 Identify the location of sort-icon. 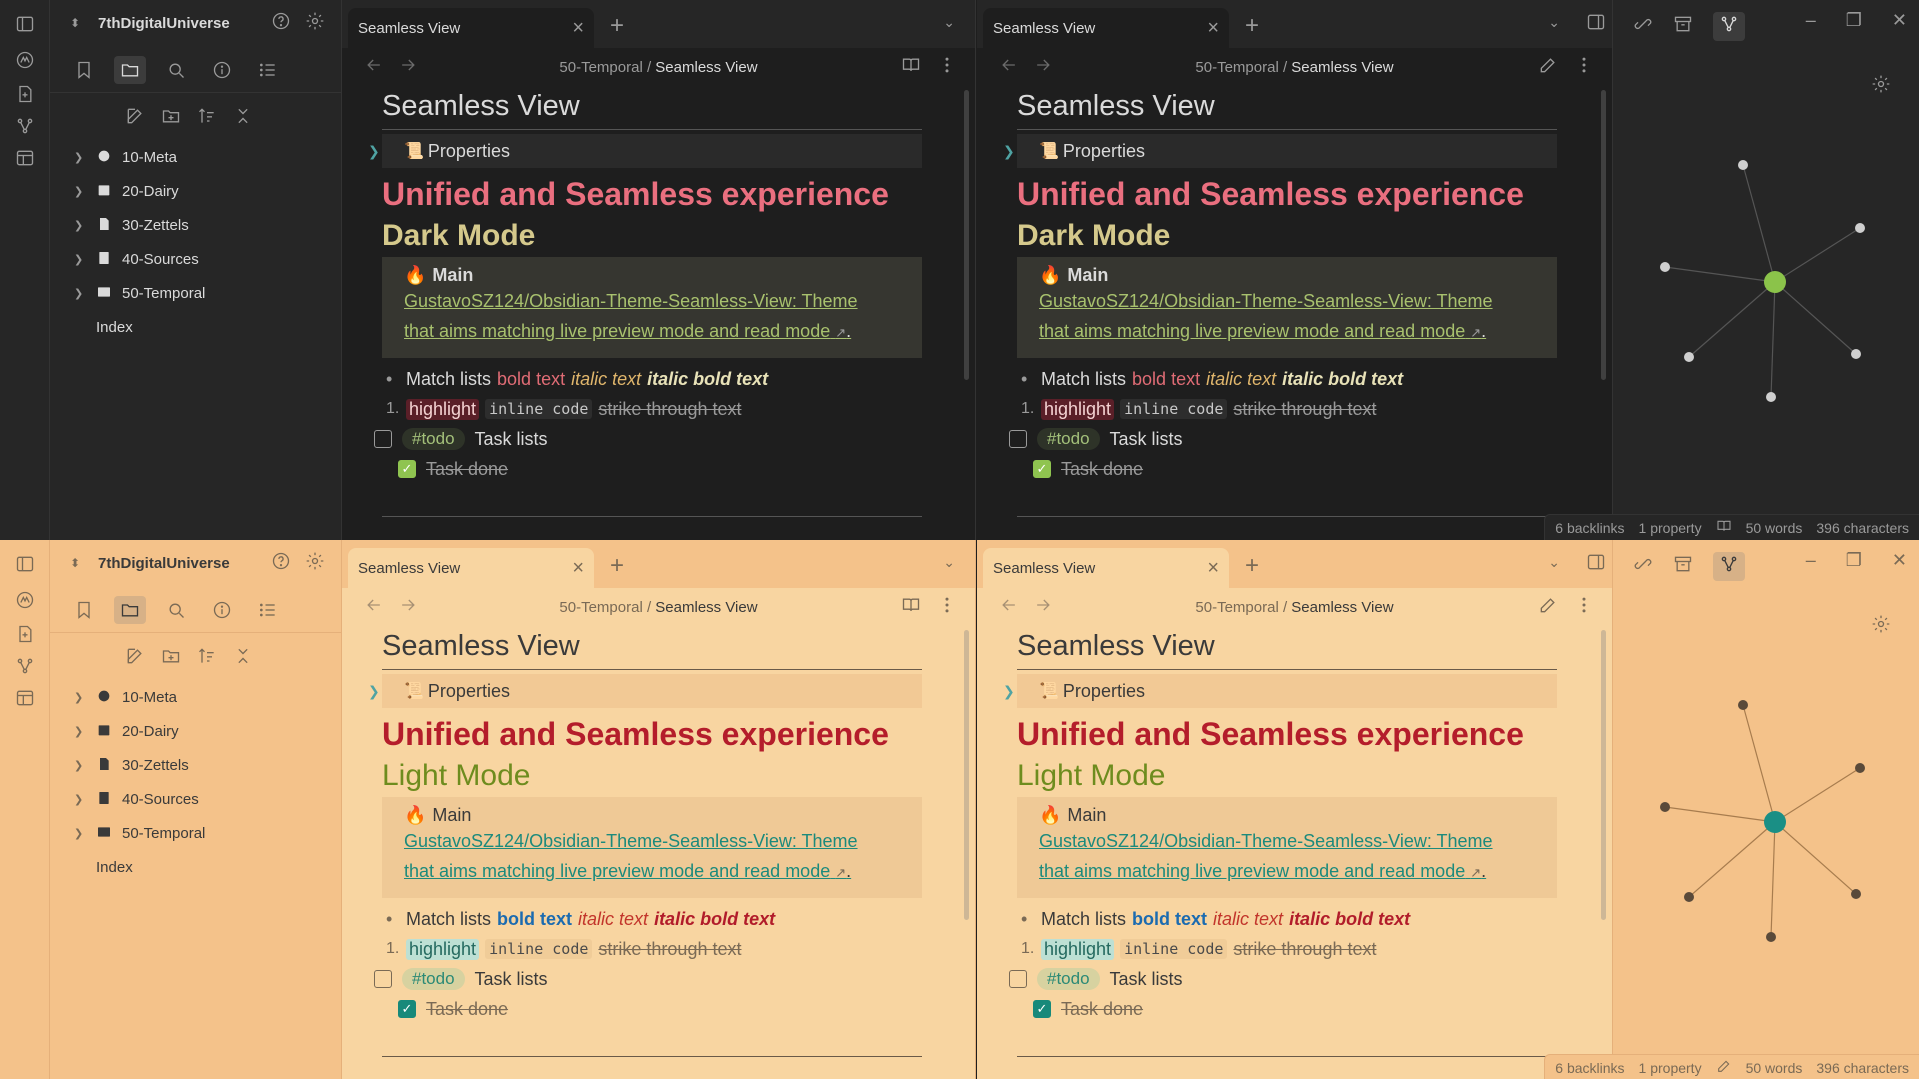
(207, 118).